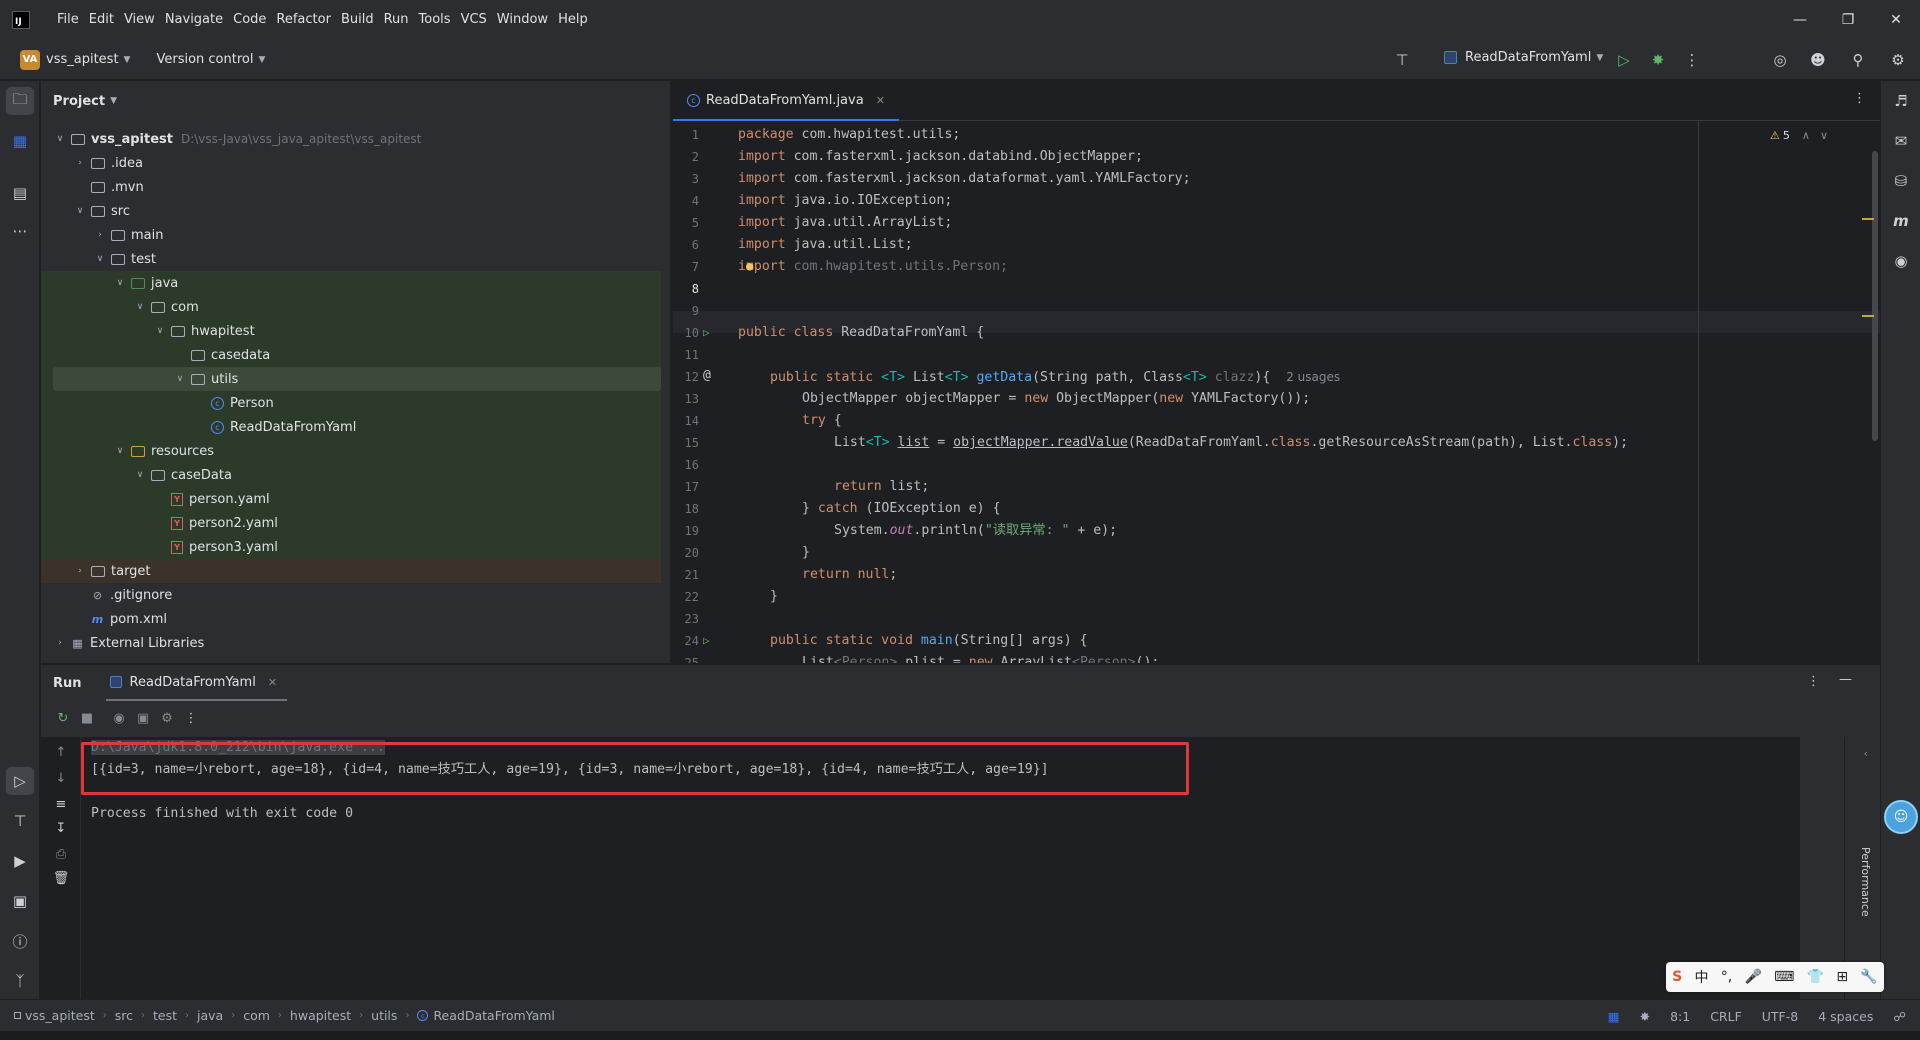  Describe the element at coordinates (573, 20) in the screenshot. I see `menu-help: Help` at that location.